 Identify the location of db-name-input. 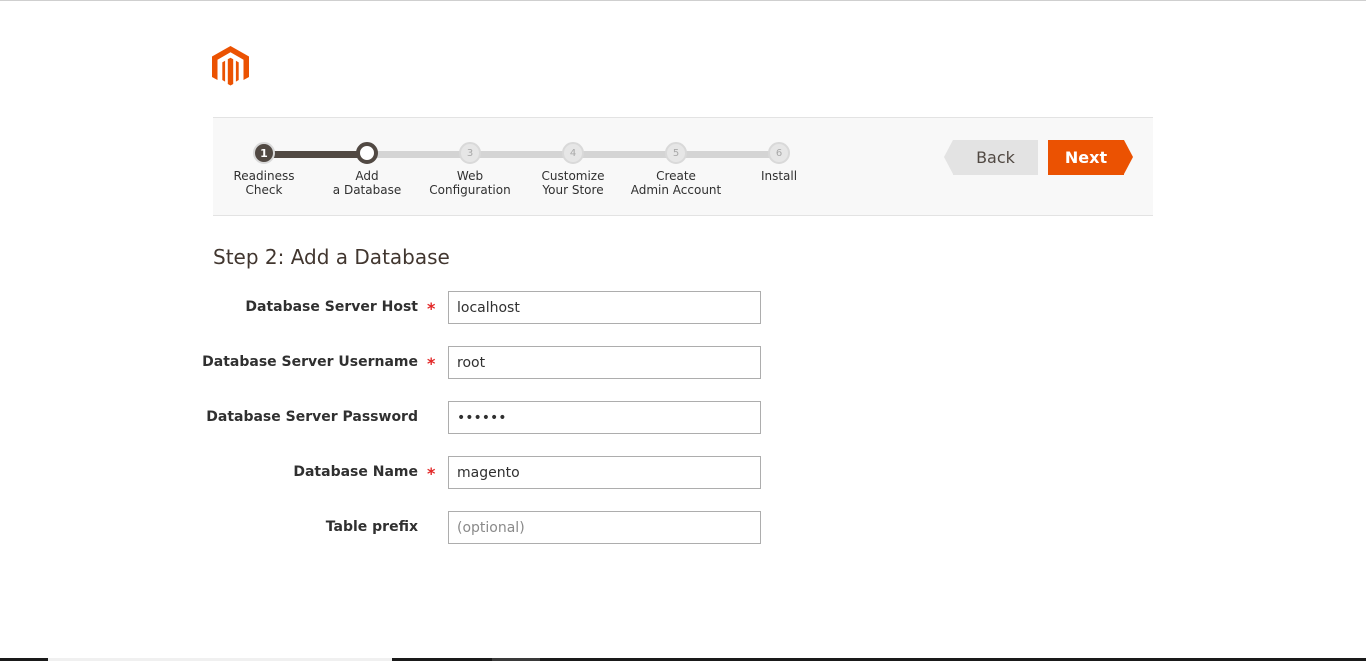
(604, 472).